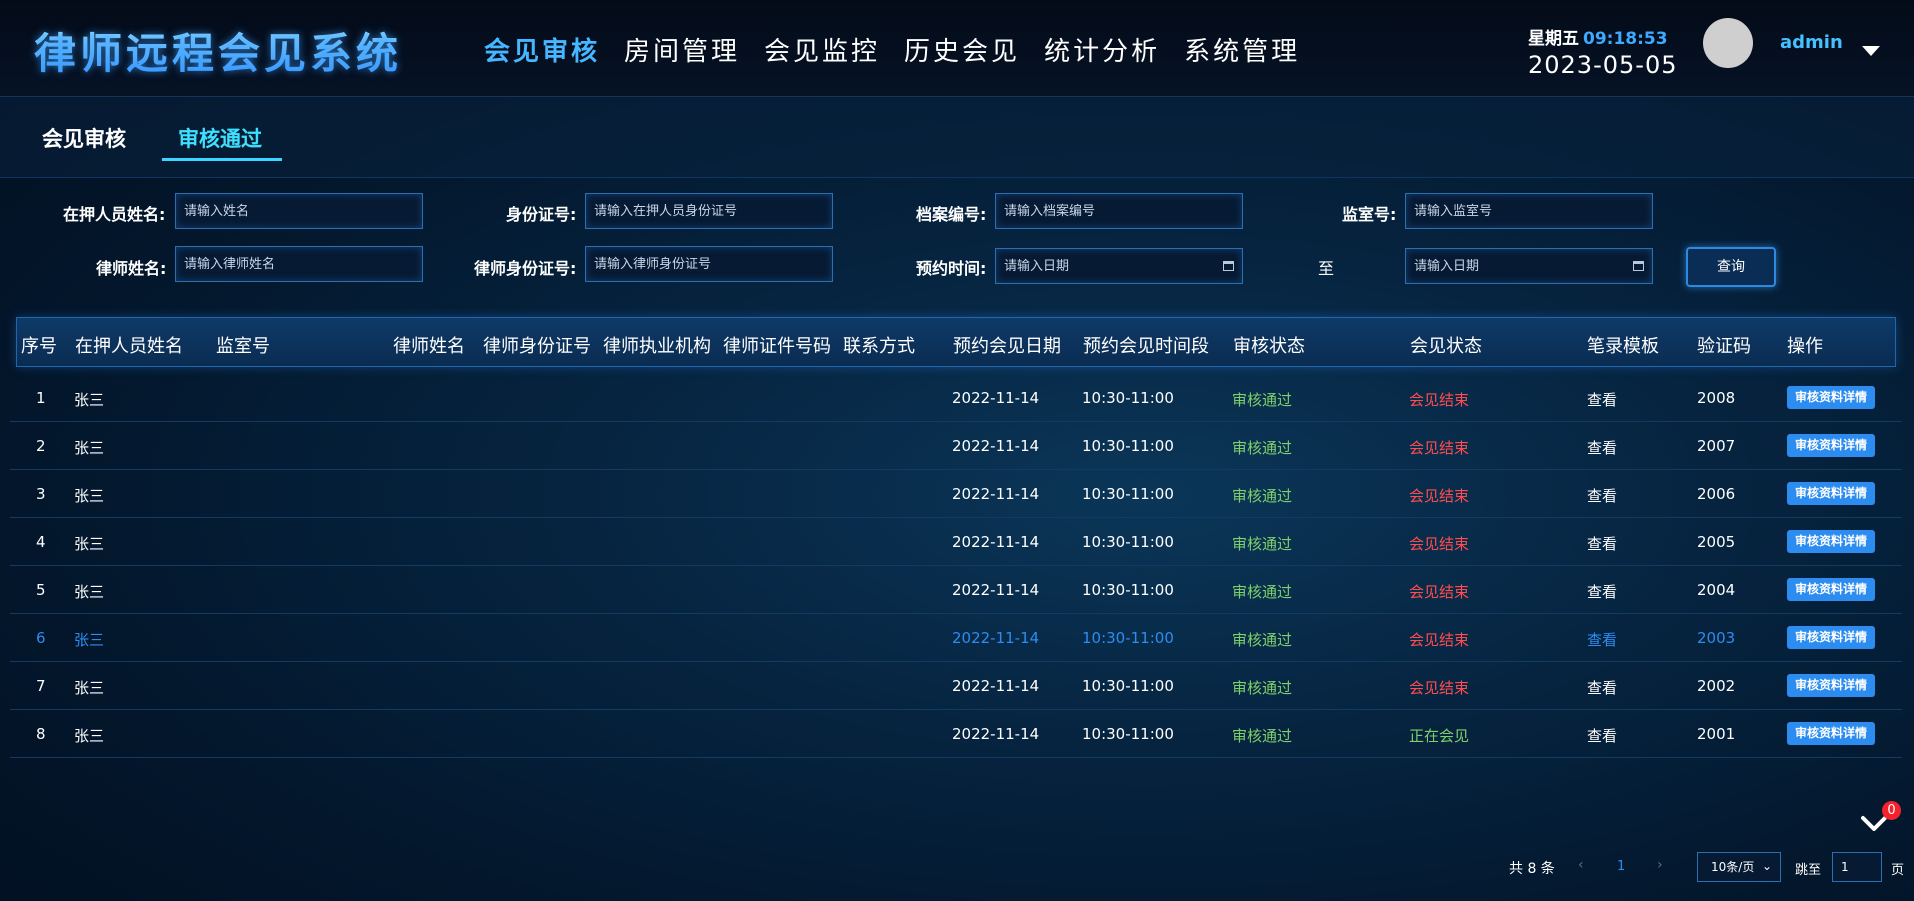 This screenshot has width=1914, height=901. Describe the element at coordinates (541, 214) in the screenshot. I see `id-number-label: 身份证号:` at that location.